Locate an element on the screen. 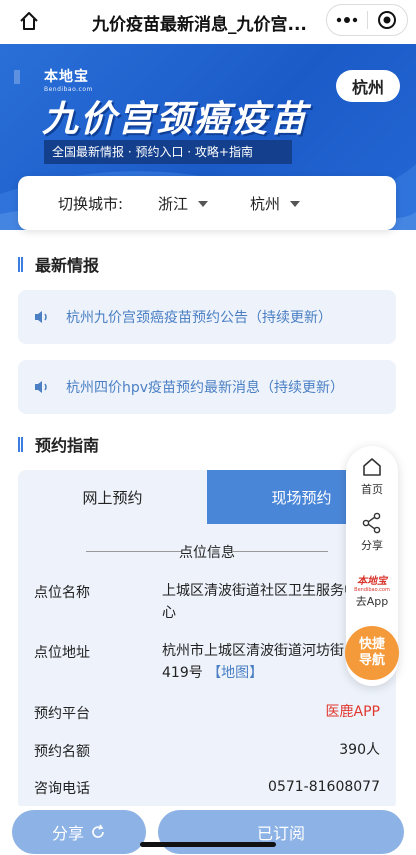 This screenshot has height=855, width=416. divider-line is located at coordinates (280, 551).